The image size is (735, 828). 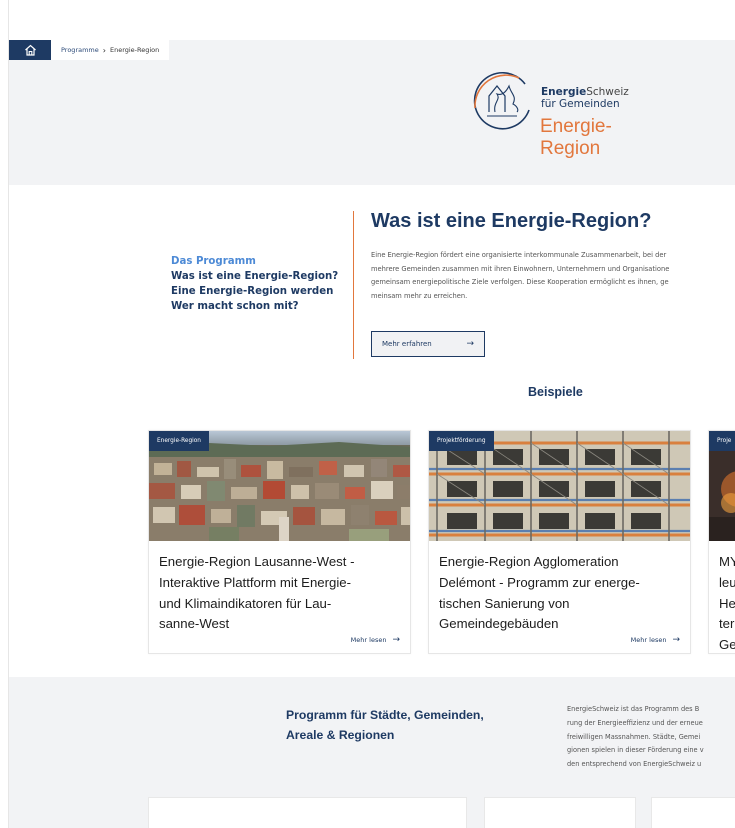 What do you see at coordinates (461, 441) in the screenshot?
I see `card-tag: Projektförderung` at bounding box center [461, 441].